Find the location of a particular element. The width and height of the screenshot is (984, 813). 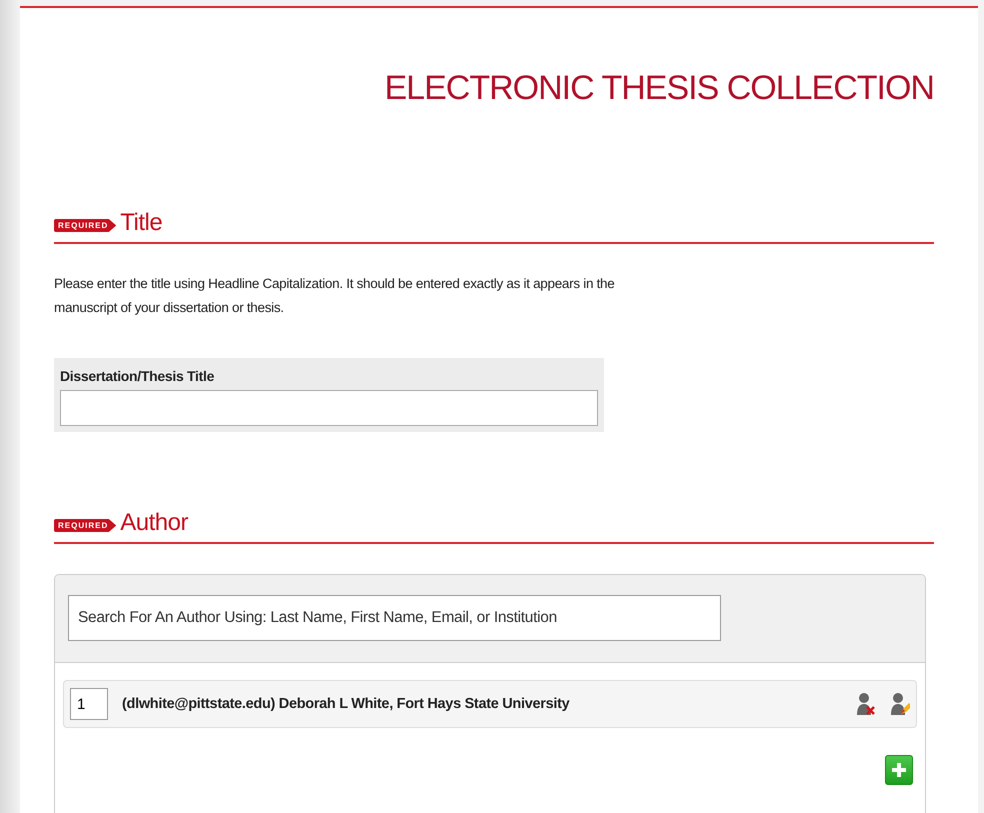

order-field: 1 is located at coordinates (89, 704).